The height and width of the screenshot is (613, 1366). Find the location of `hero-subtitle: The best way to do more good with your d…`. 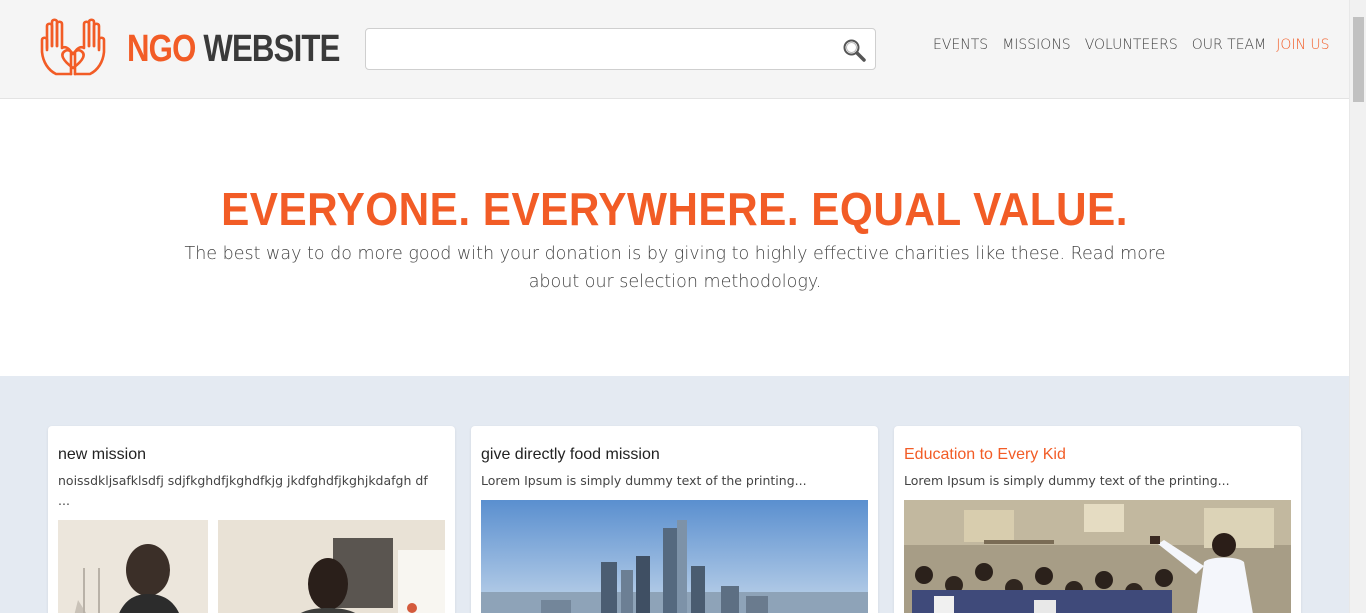

hero-subtitle: The best way to do more good with your d… is located at coordinates (675, 268).